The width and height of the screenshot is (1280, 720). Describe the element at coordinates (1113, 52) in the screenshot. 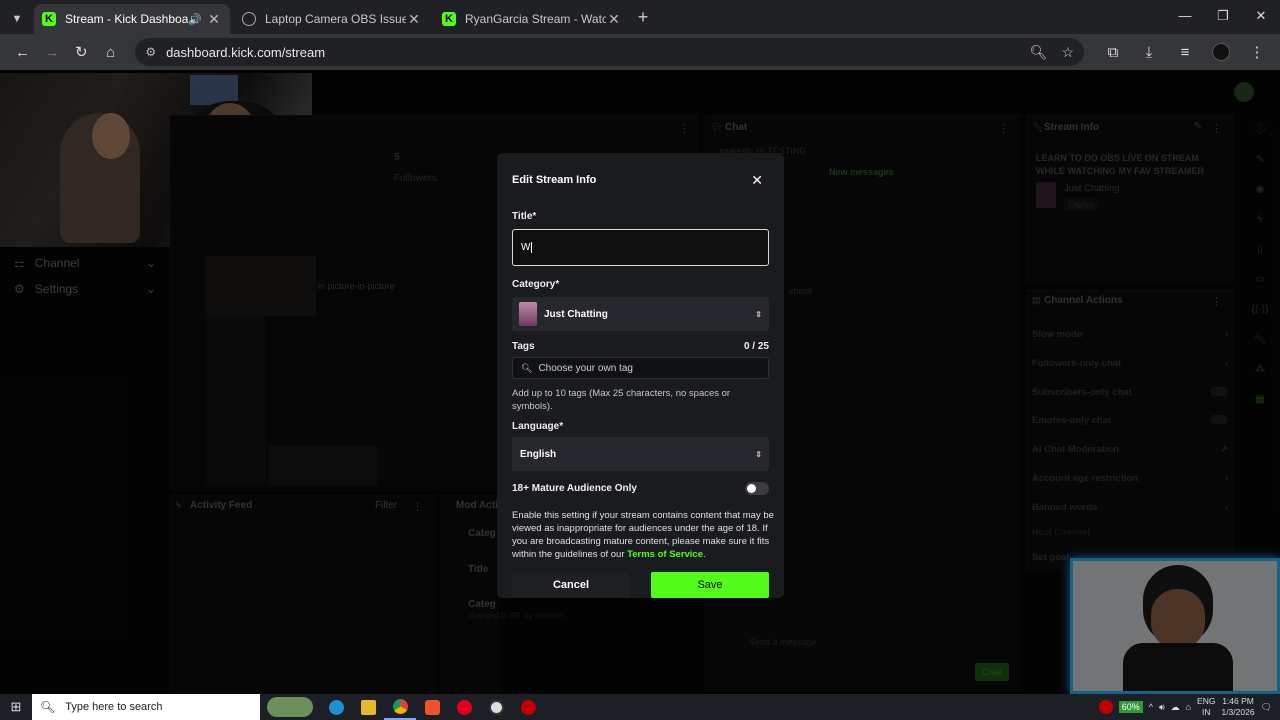

I see `extensions-icon: ⧉` at that location.